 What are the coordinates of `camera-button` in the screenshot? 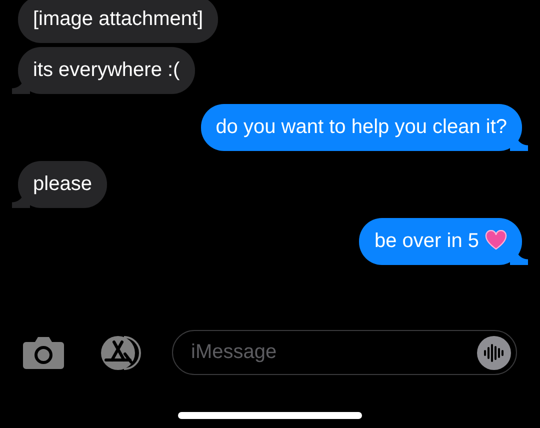 It's located at (43, 353).